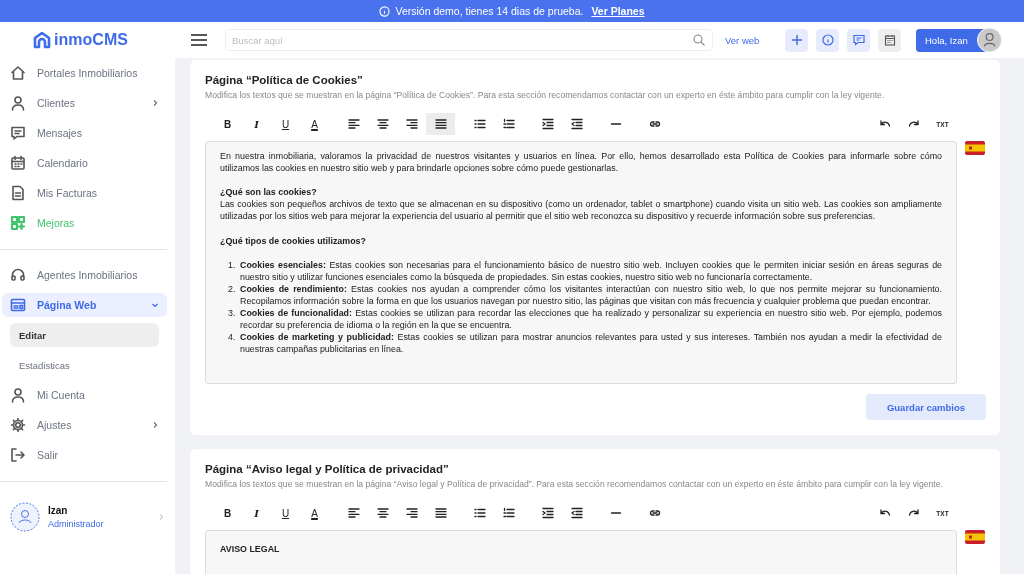 Image resolution: width=1024 pixels, height=574 pixels. I want to click on card-description: Modifica los textos que se muestran en la página “Aviso legal y Política de privacidad”. Para esta sección recomendamos contactar con un experto en éste ámbito para cumplir con la ley vigente., so click(574, 484).